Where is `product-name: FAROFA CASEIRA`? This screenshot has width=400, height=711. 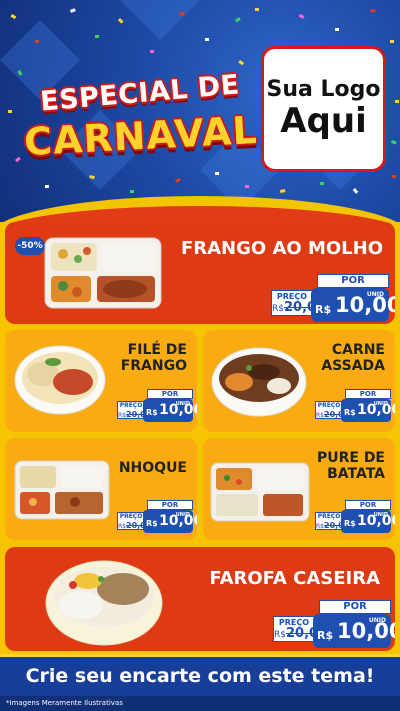
product-name: FAROFA CASEIRA is located at coordinates (294, 578).